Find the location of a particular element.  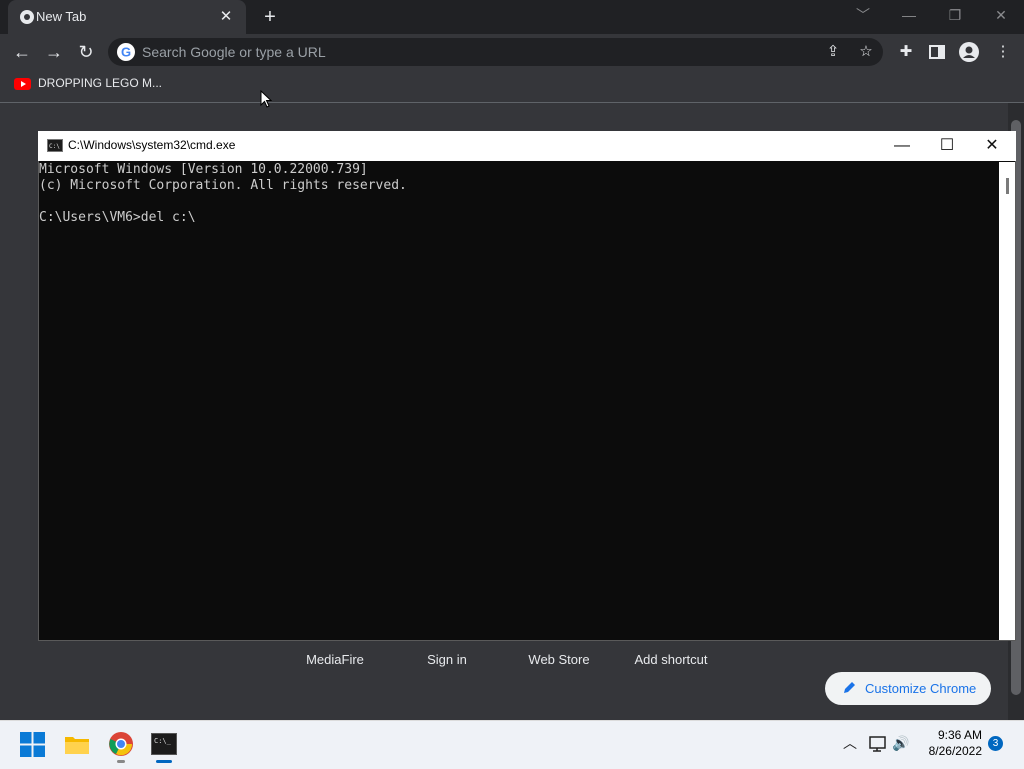

cmd-app-icon: C:\ is located at coordinates (55, 145).